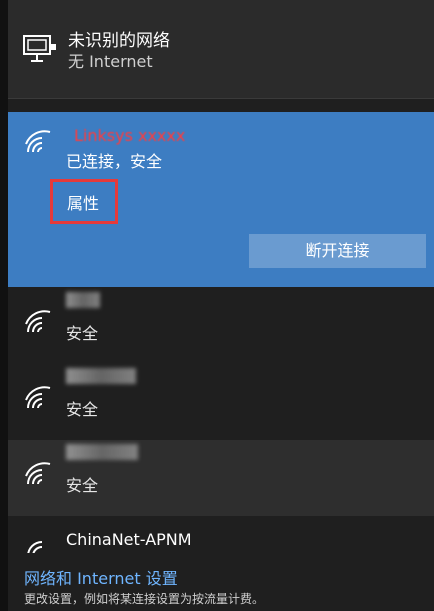 Image resolution: width=434 pixels, height=611 pixels. I want to click on panel-edge, so click(4, 305).